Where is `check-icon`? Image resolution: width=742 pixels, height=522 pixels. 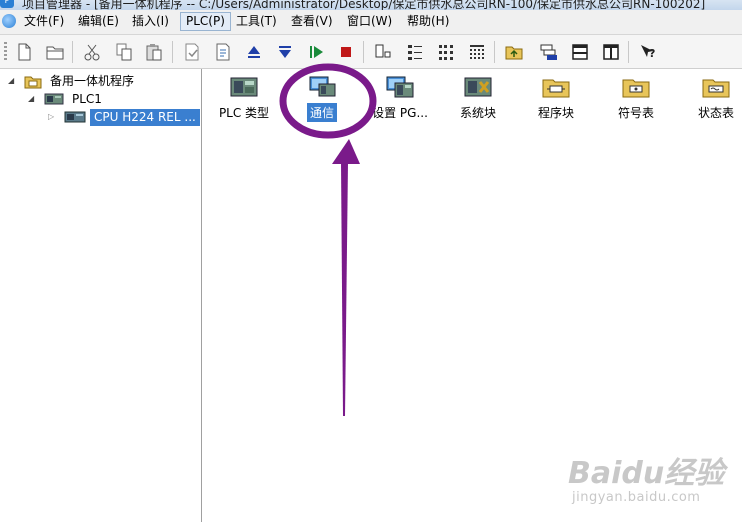 check-icon is located at coordinates (192, 52).